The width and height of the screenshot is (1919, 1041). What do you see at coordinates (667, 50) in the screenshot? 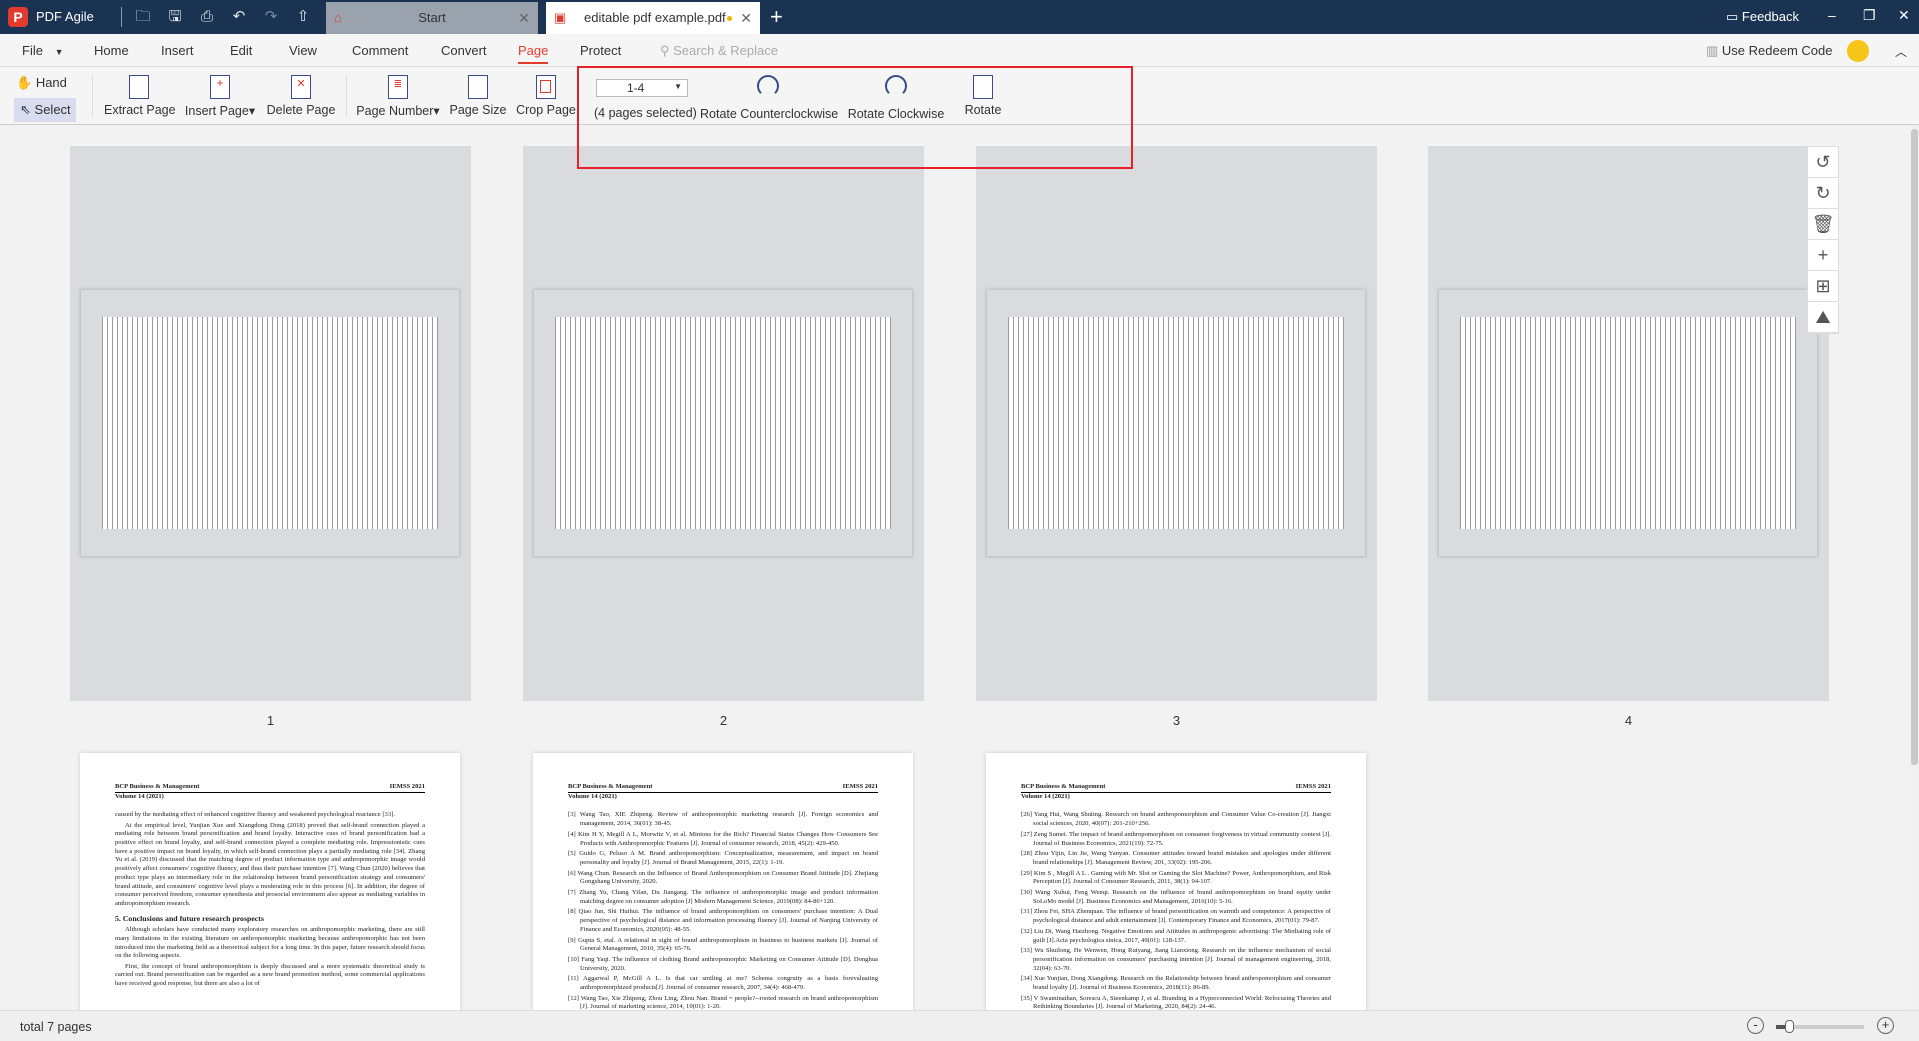
I see `search-icon: ⚲` at bounding box center [667, 50].